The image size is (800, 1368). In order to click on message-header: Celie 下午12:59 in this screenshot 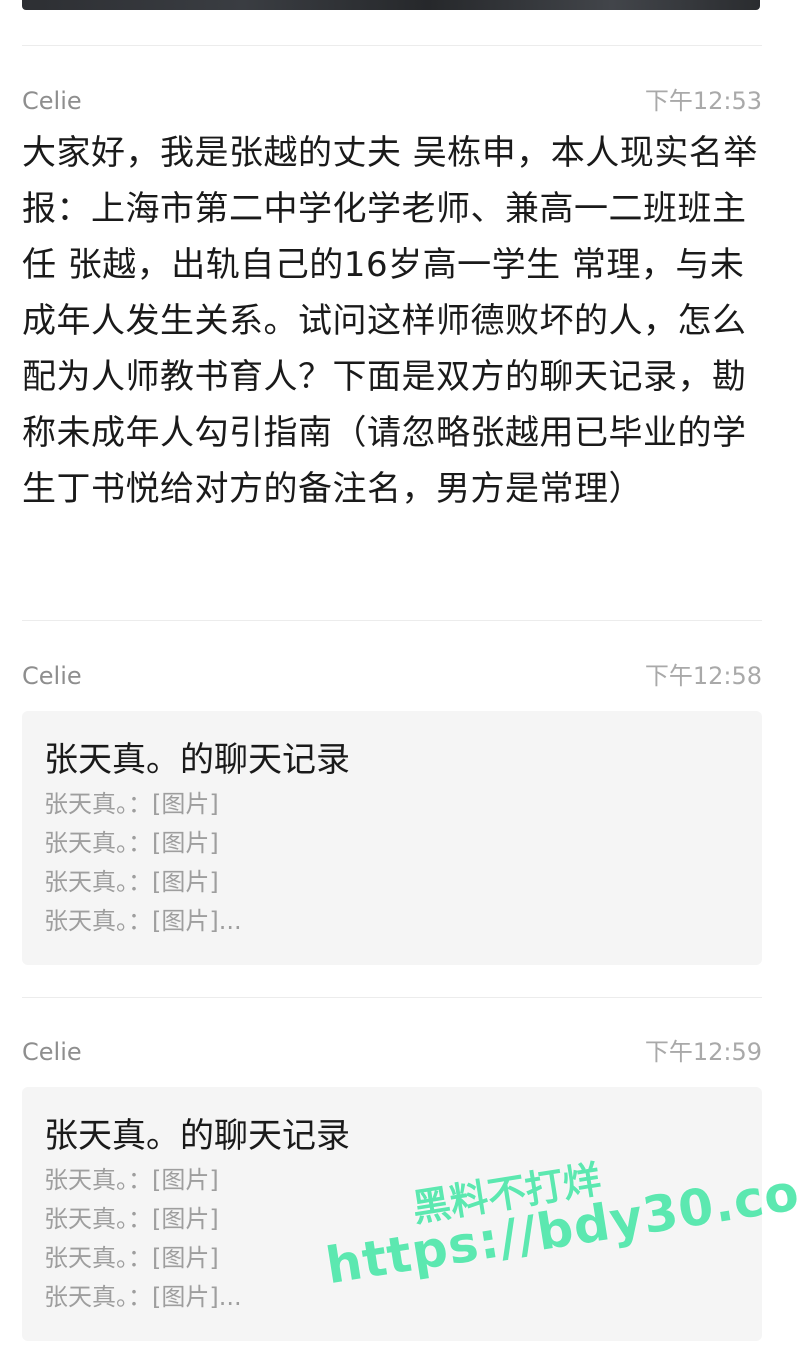, I will do `click(392, 1052)`.